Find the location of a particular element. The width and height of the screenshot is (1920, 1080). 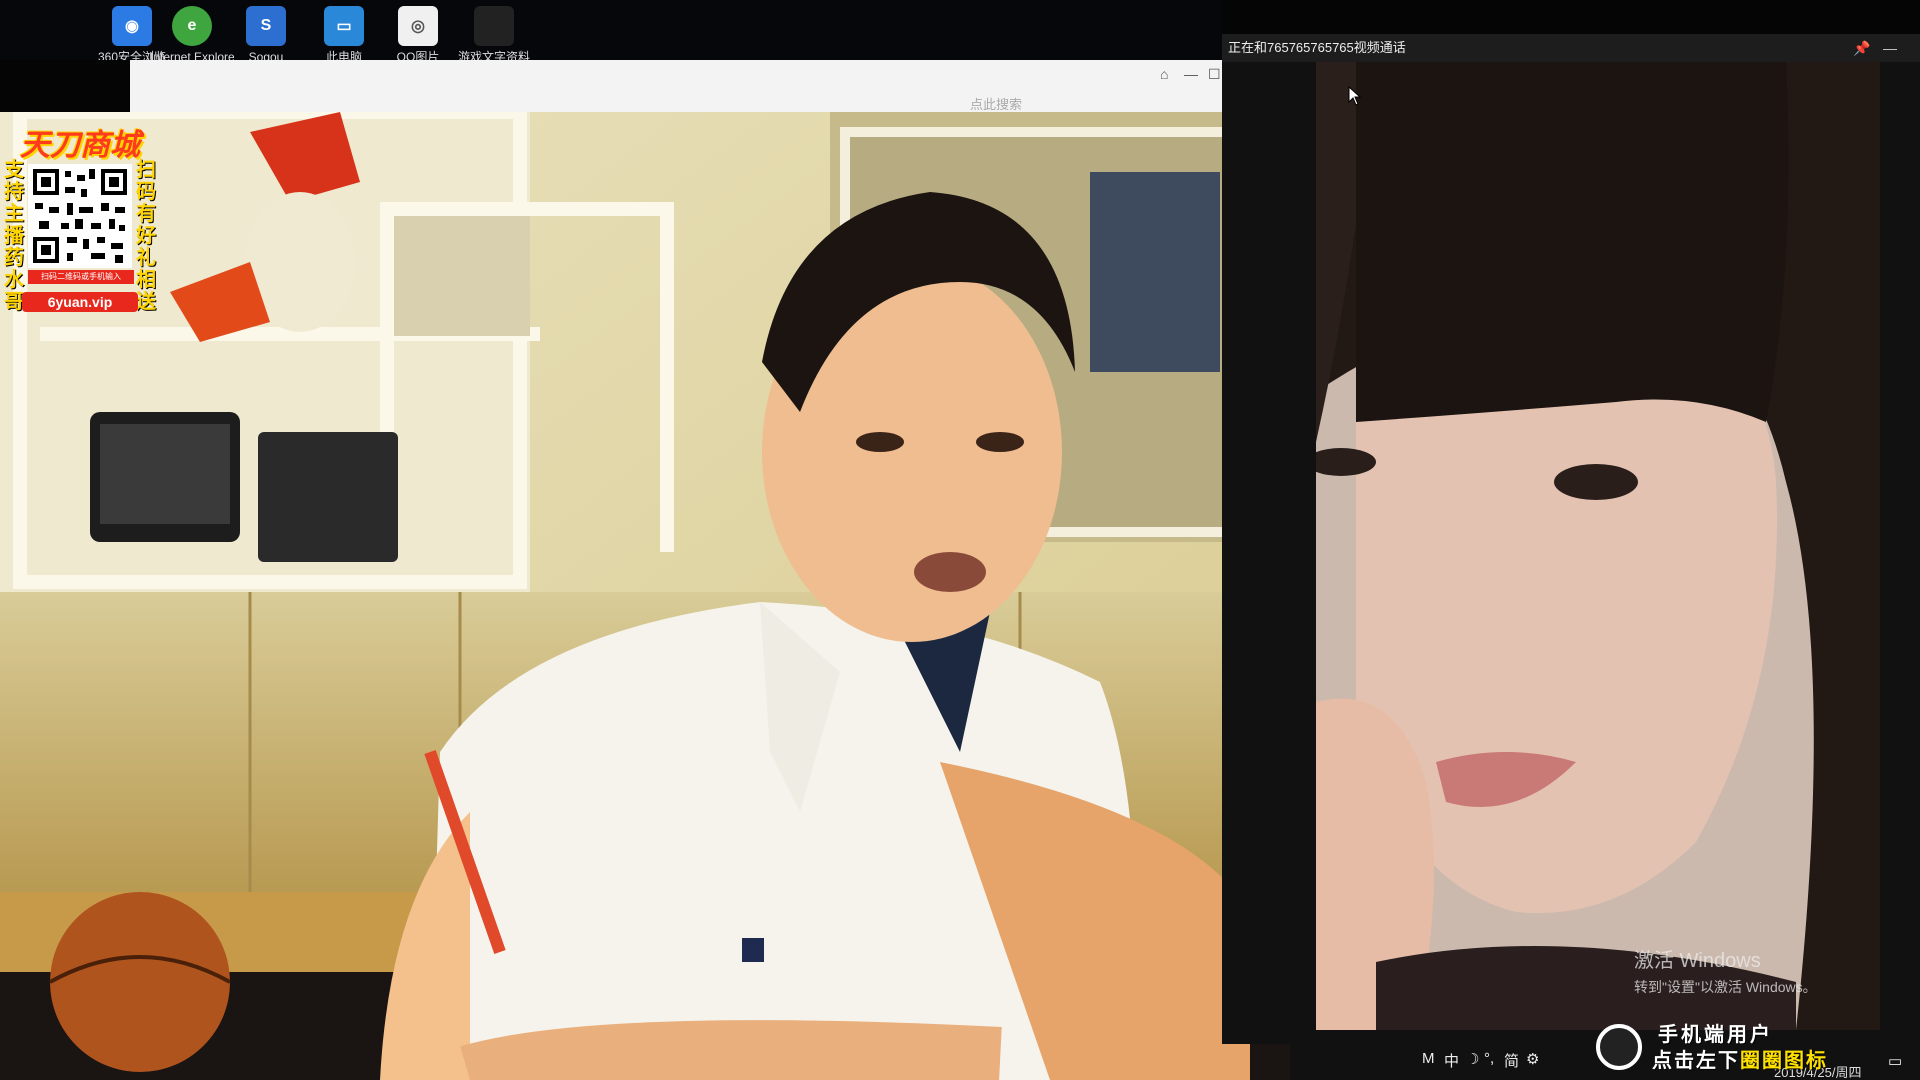

call-titlebar: 正在和7657657657​65视频通话 📌 — is located at coordinates (1571, 48).